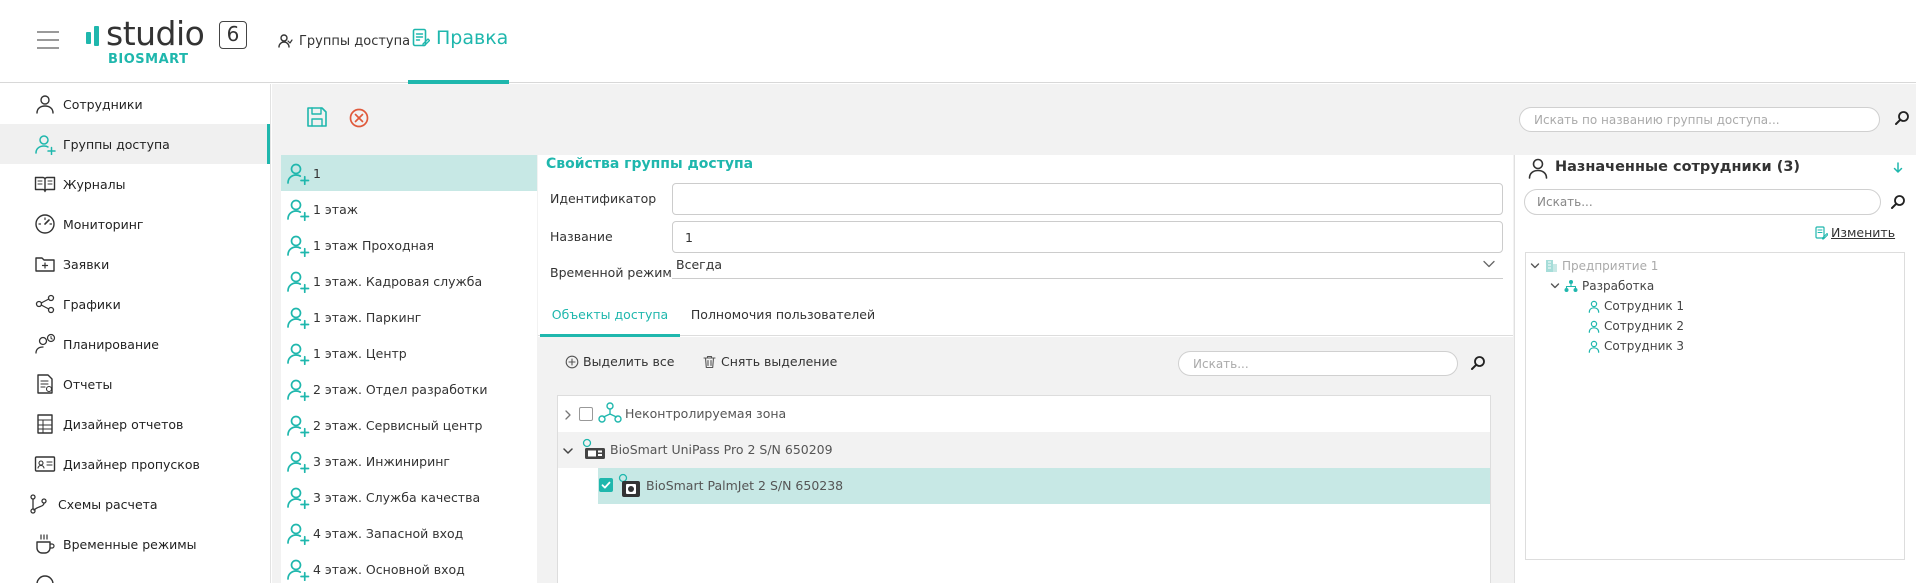 This screenshot has width=1916, height=583. Describe the element at coordinates (421, 37) in the screenshot. I see `edit-document-icon` at that location.